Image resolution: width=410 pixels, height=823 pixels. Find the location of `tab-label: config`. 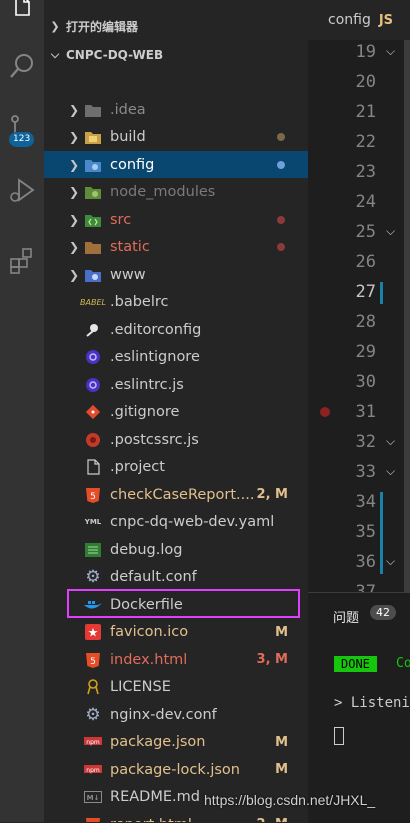

tab-label: config is located at coordinates (349, 20).